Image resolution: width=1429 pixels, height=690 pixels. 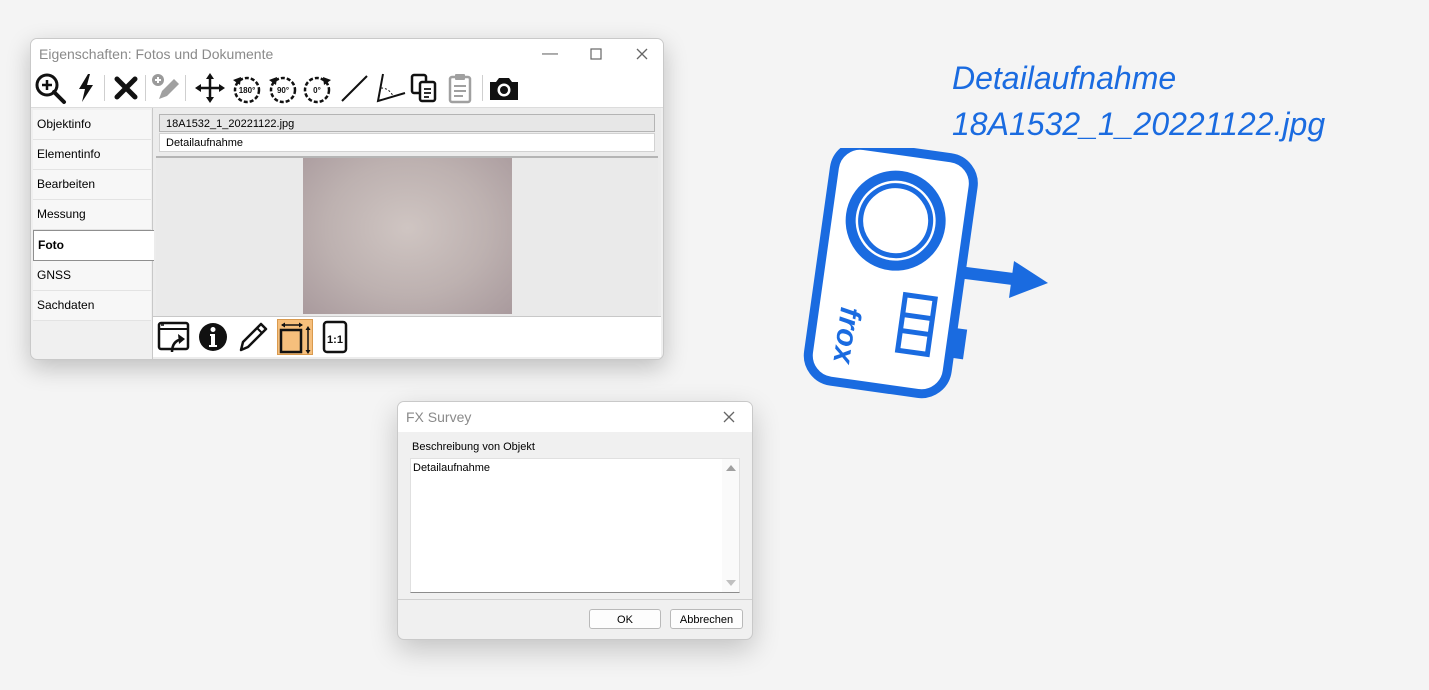 I want to click on edit-add-icon, so click(x=165, y=86).